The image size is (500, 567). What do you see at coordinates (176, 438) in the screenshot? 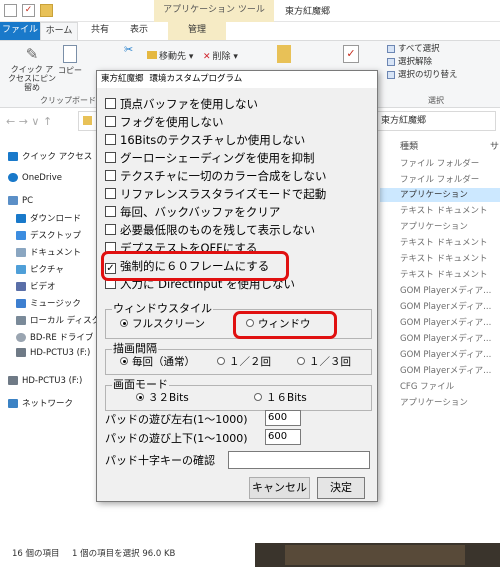
I see `pad-ud-label: パッドの遊び上下(1〜1000)` at bounding box center [176, 438].